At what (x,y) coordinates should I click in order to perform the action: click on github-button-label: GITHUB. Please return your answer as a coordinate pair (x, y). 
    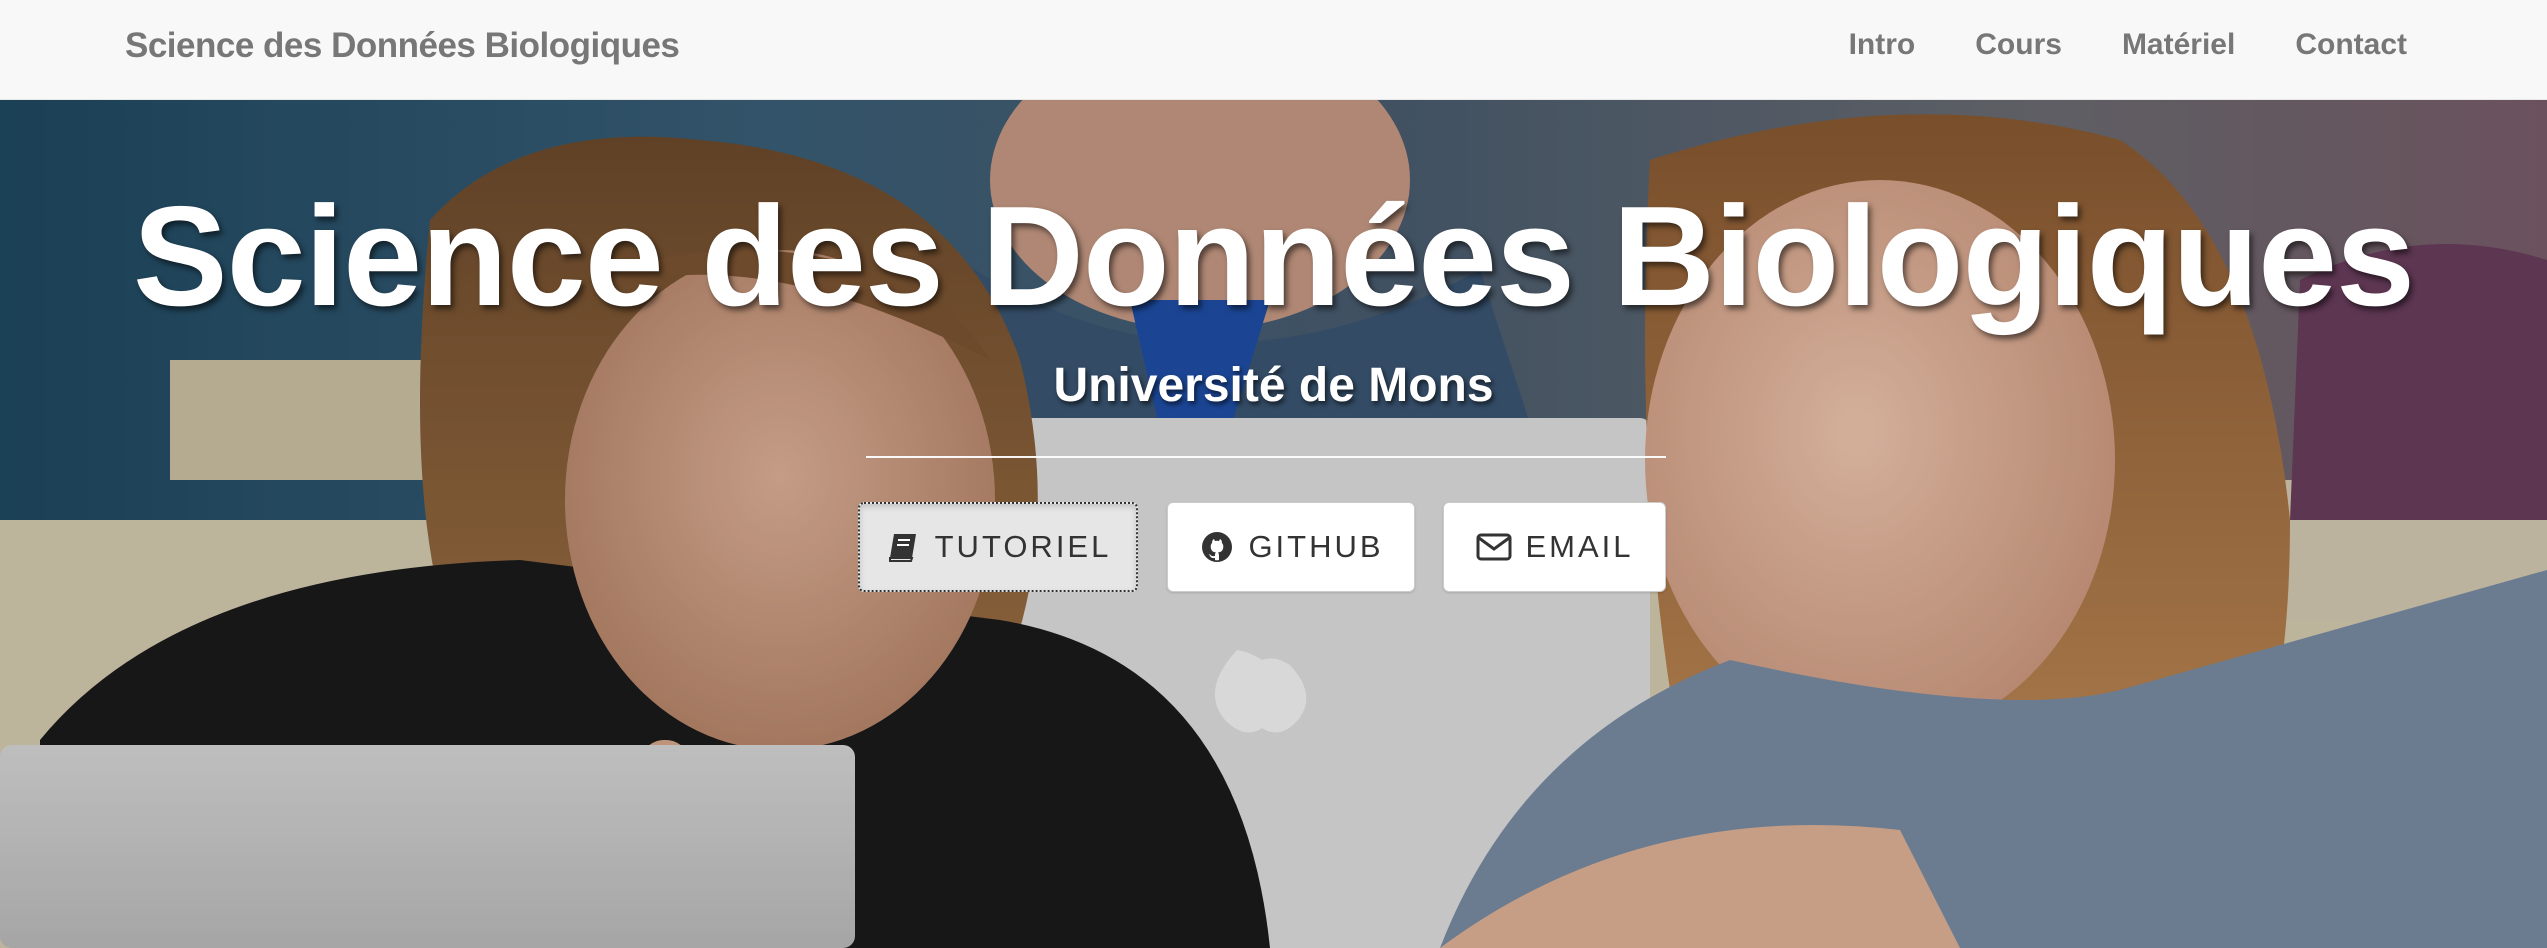
    Looking at the image, I should click on (1316, 546).